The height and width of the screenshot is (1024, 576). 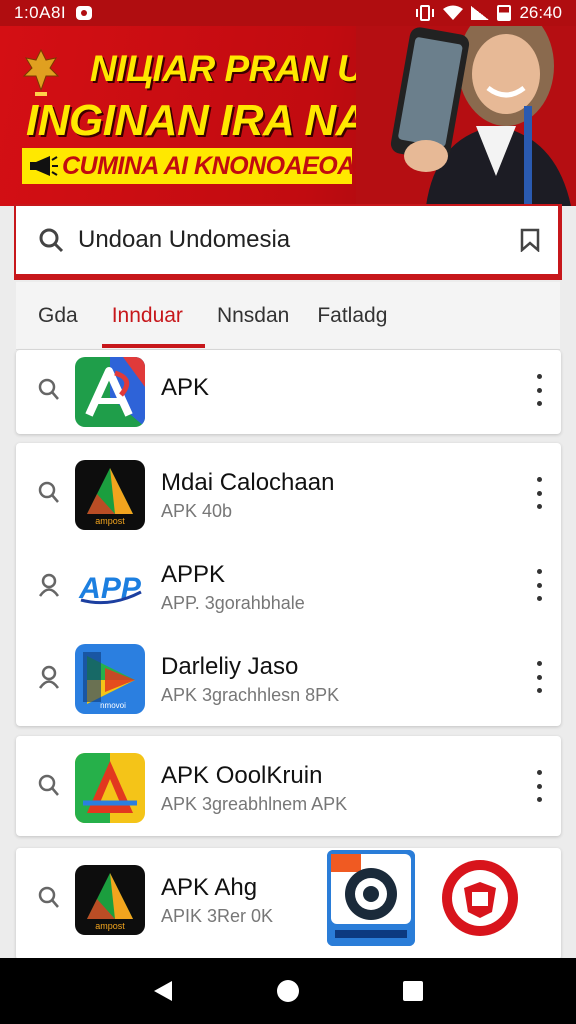 I want to click on banner-subheadline-text: CUMINA AI KNONOAEOASIA!, so click(x=232, y=165).